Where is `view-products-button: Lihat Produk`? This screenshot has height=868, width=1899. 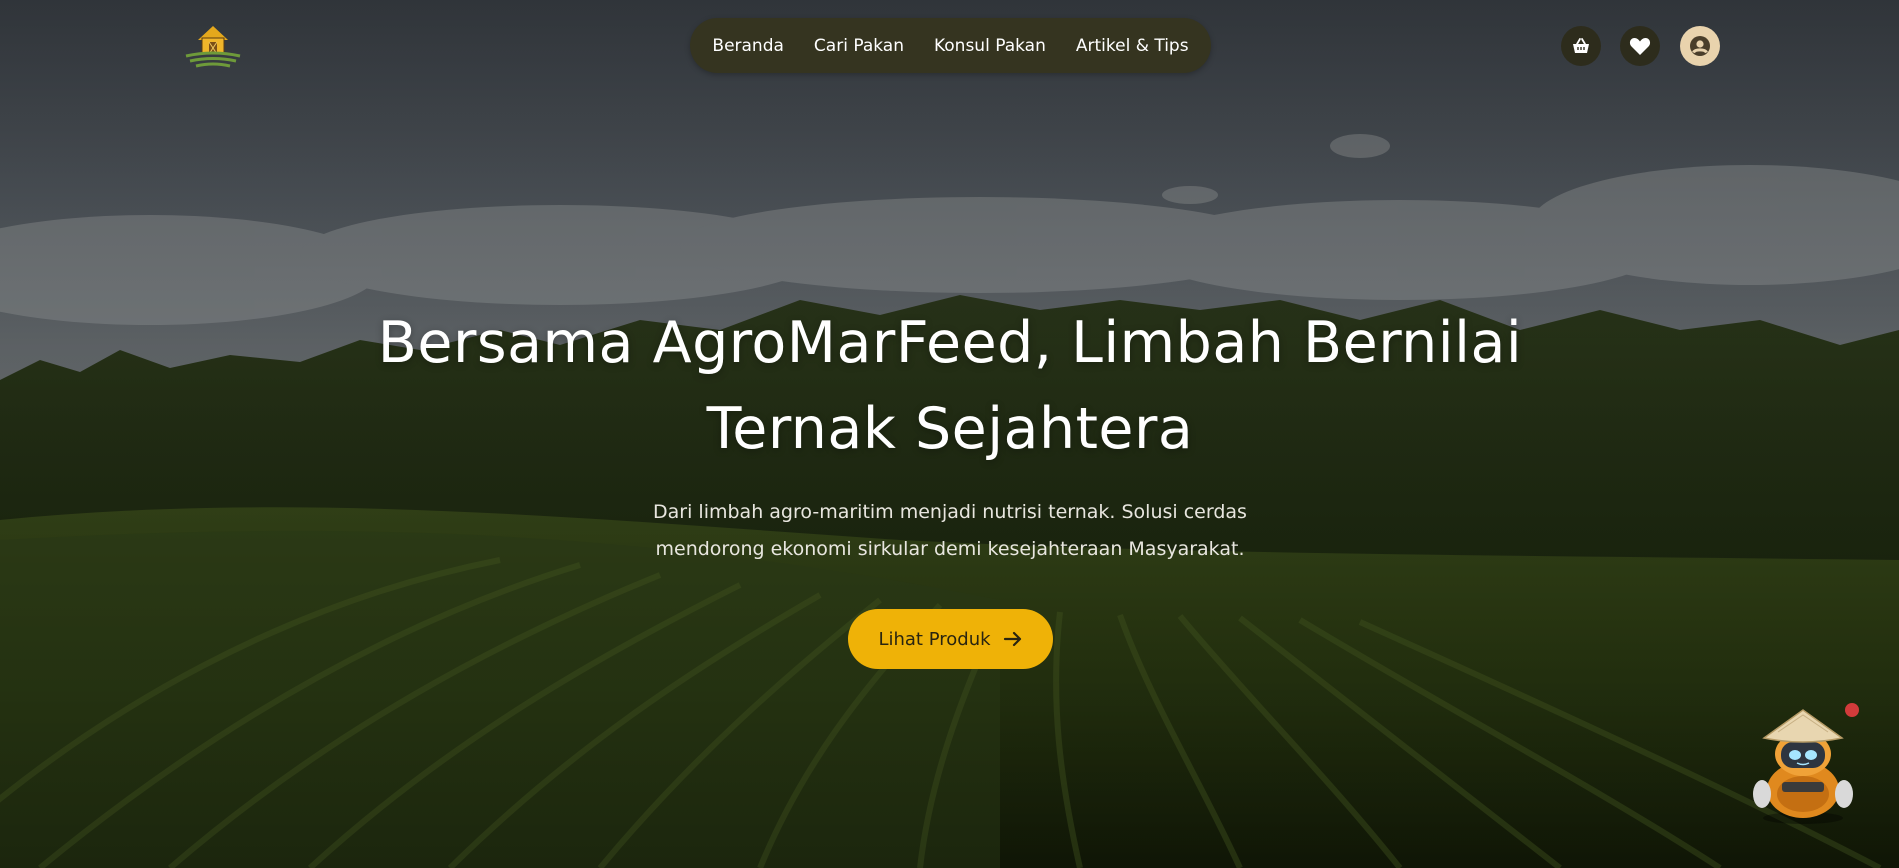
view-products-button: Lihat Produk is located at coordinates (950, 639).